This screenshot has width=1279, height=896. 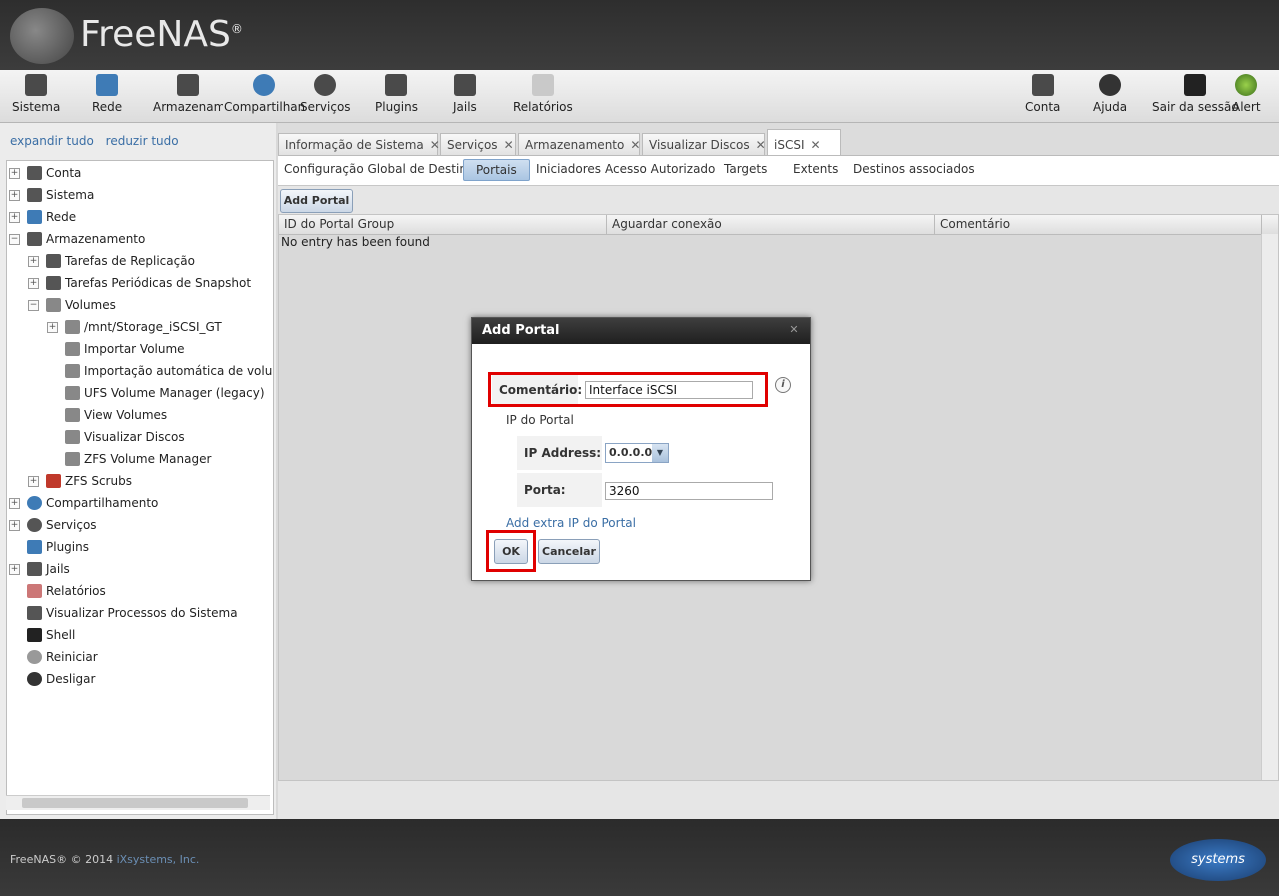 I want to click on subtab-global-config: Configuração Global de Destino, so click(x=379, y=169).